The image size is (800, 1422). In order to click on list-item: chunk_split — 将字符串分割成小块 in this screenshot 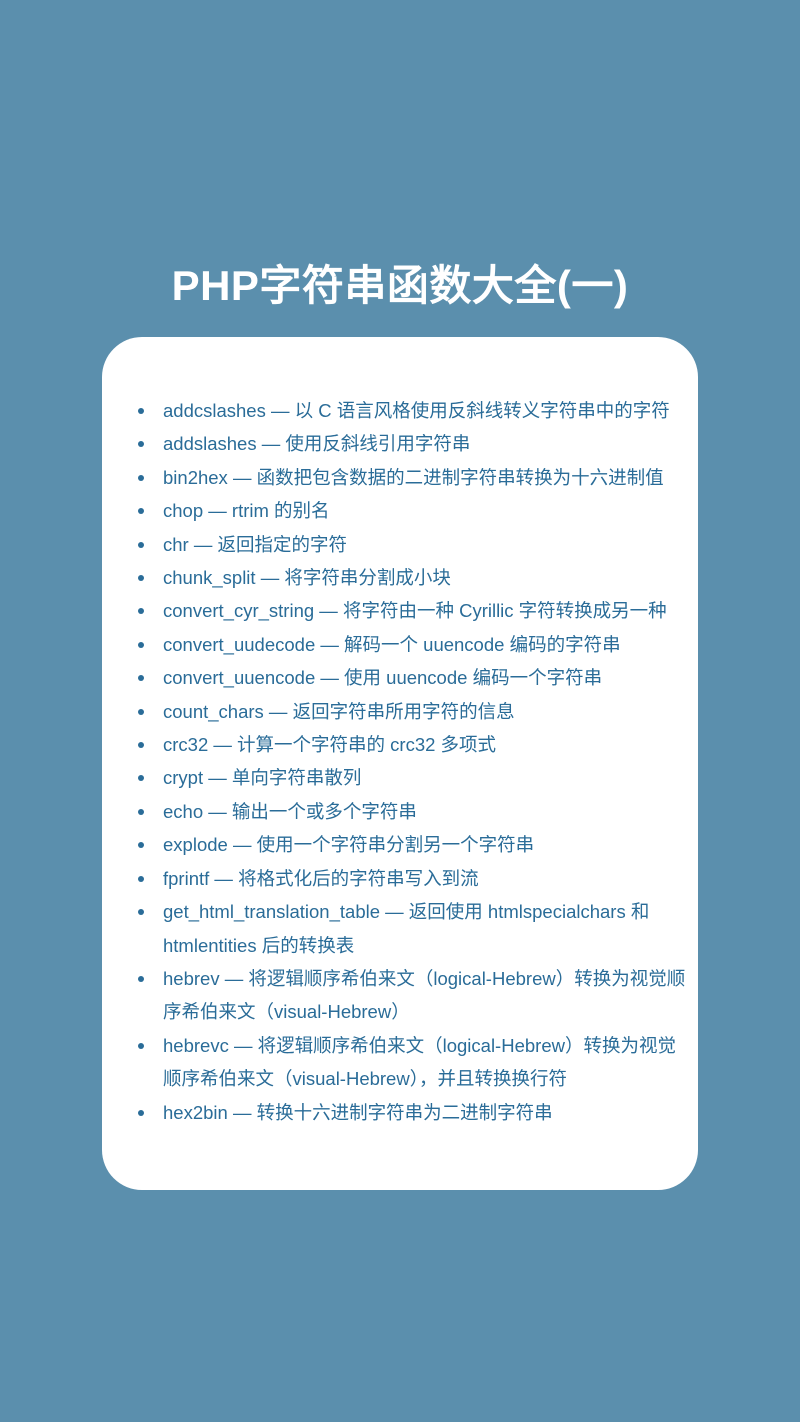, I will do `click(415, 577)`.